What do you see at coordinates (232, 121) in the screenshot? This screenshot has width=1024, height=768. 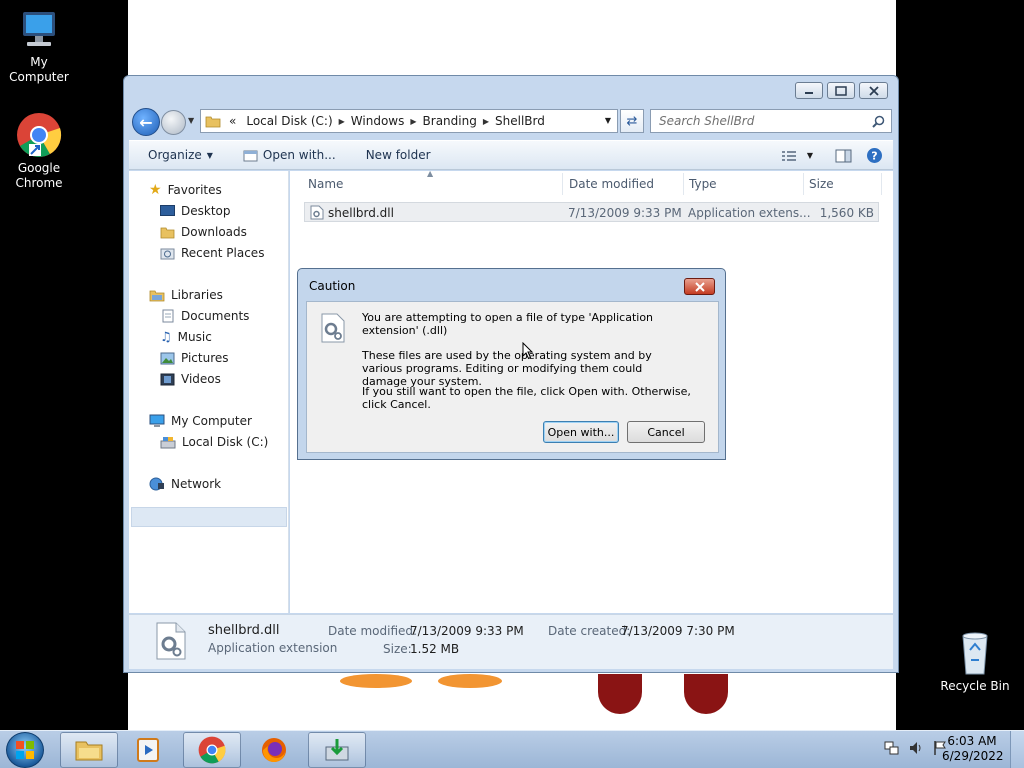 I see `breadcrumb-overflow: «` at bounding box center [232, 121].